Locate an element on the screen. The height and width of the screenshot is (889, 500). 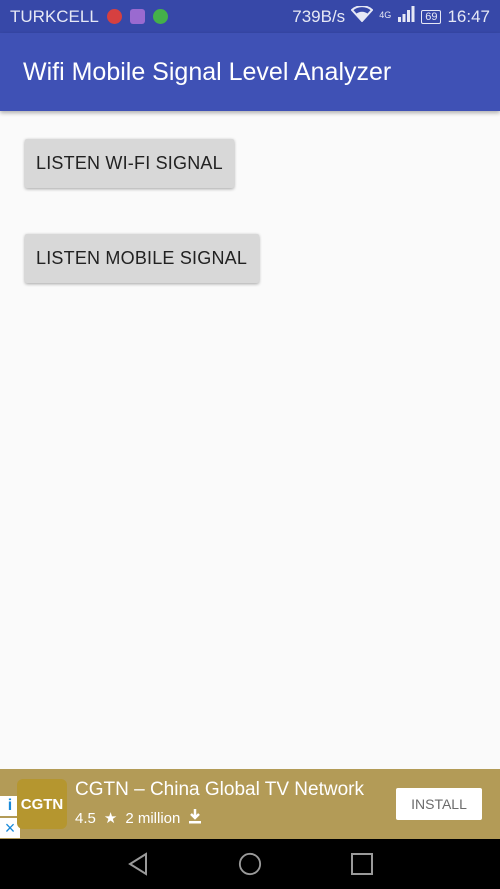
star-icon: ★ is located at coordinates (110, 818).